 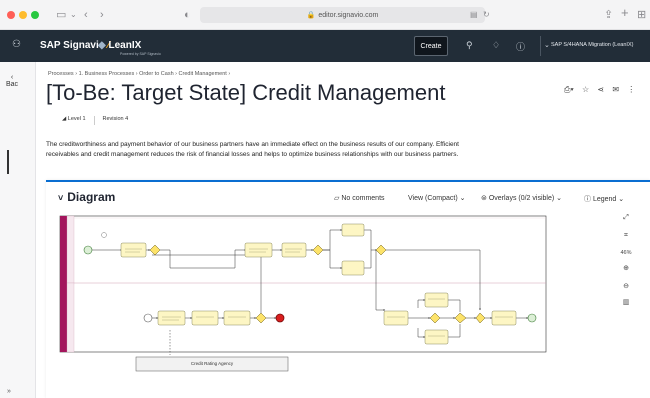 I want to click on overlays-chevron-icon: ⌄, so click(x=559, y=198).